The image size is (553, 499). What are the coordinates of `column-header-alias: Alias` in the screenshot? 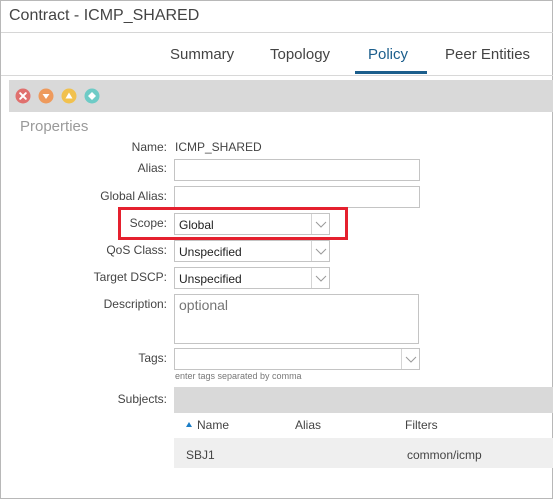 It's located at (308, 425).